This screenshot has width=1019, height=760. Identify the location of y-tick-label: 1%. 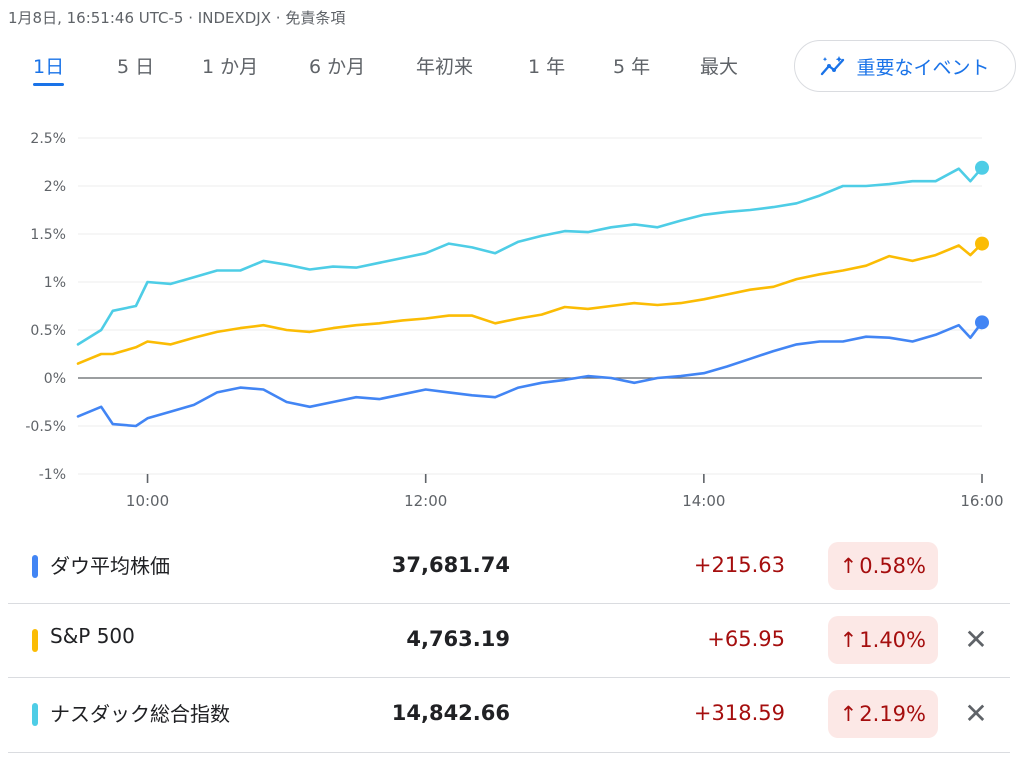
(55, 283).